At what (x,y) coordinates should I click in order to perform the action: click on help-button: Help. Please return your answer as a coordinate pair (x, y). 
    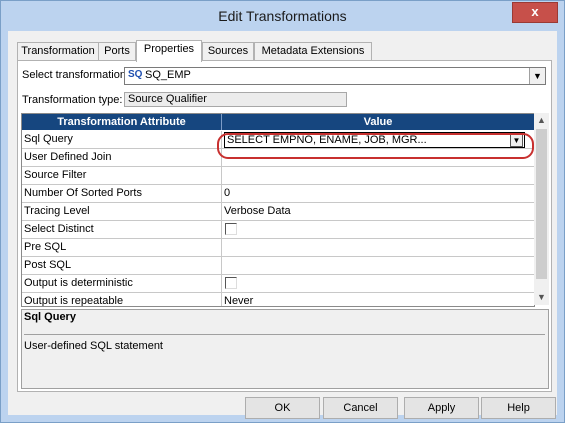
    Looking at the image, I should click on (518, 408).